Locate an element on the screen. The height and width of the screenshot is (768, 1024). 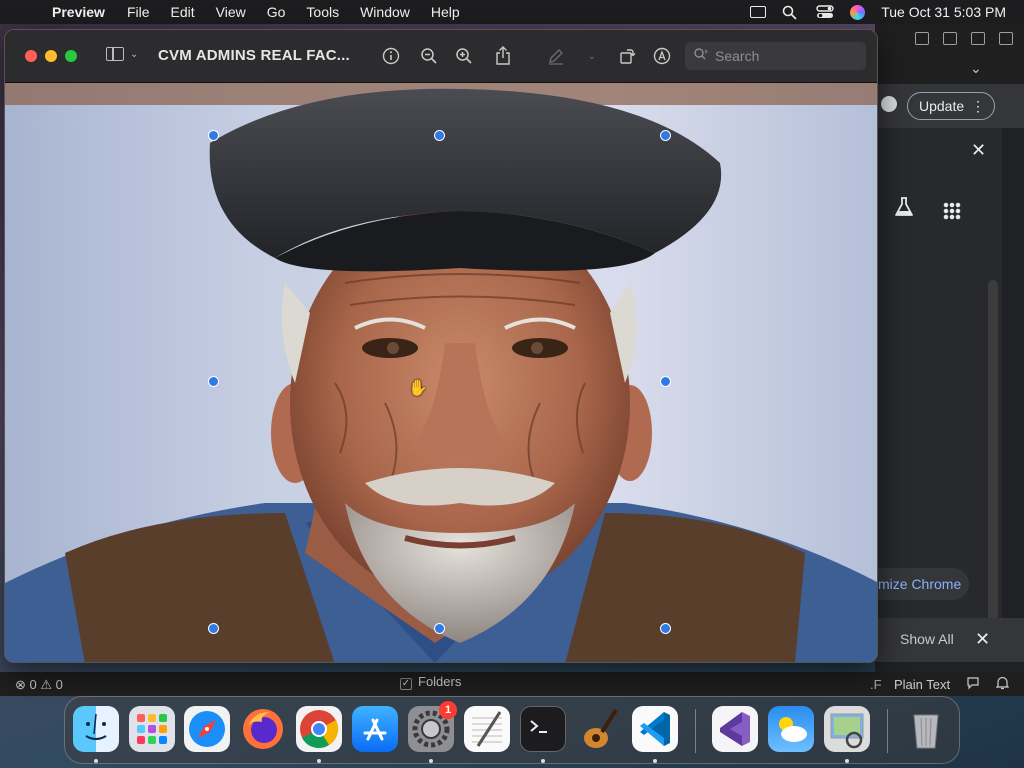
labs-flask-icon is located at coordinates (904, 209).